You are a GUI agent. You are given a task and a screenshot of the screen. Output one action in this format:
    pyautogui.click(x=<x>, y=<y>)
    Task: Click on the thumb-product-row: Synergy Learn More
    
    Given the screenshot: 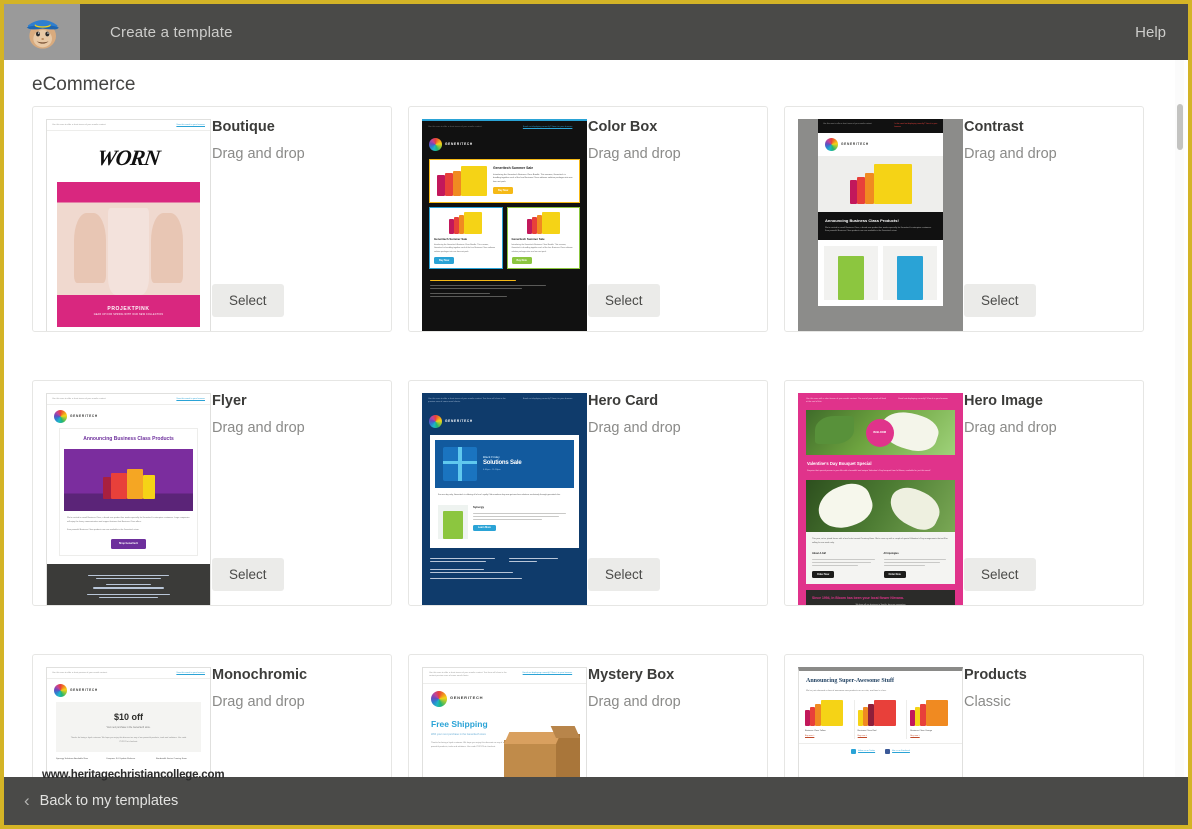 What is the action you would take?
    pyautogui.click(x=504, y=523)
    